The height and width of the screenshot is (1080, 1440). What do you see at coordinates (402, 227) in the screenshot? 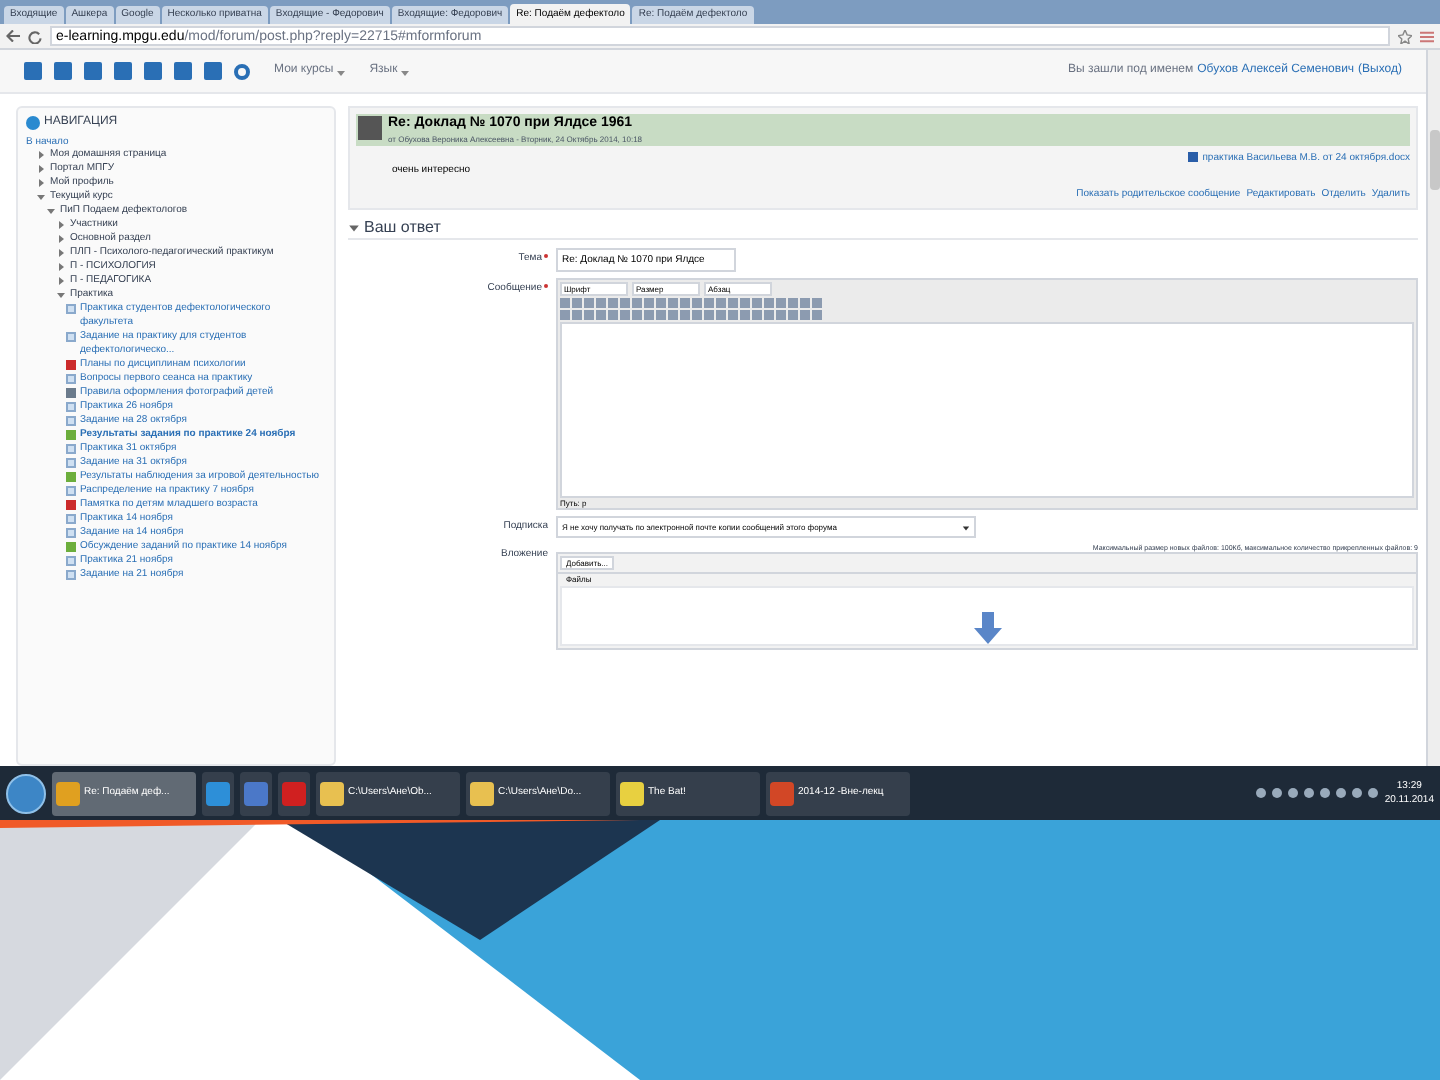
I see `section-heading: Ваш ответ` at bounding box center [402, 227].